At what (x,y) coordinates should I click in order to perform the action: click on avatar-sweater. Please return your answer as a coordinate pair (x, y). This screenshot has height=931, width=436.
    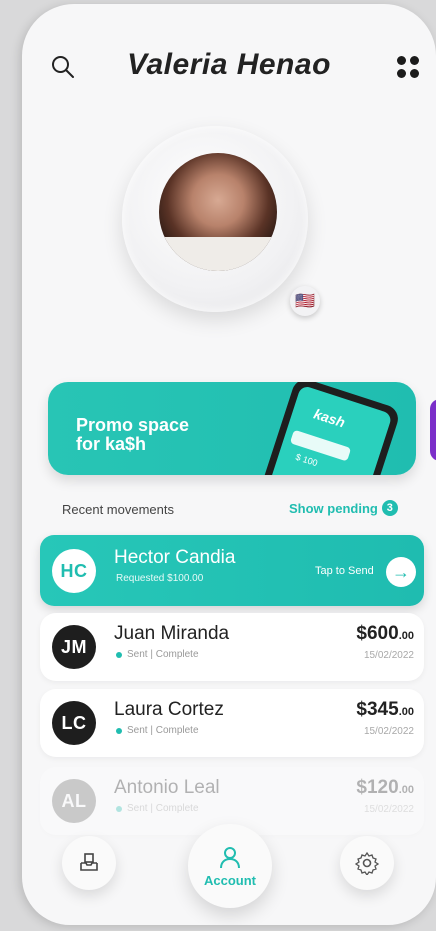
    Looking at the image, I should click on (218, 254).